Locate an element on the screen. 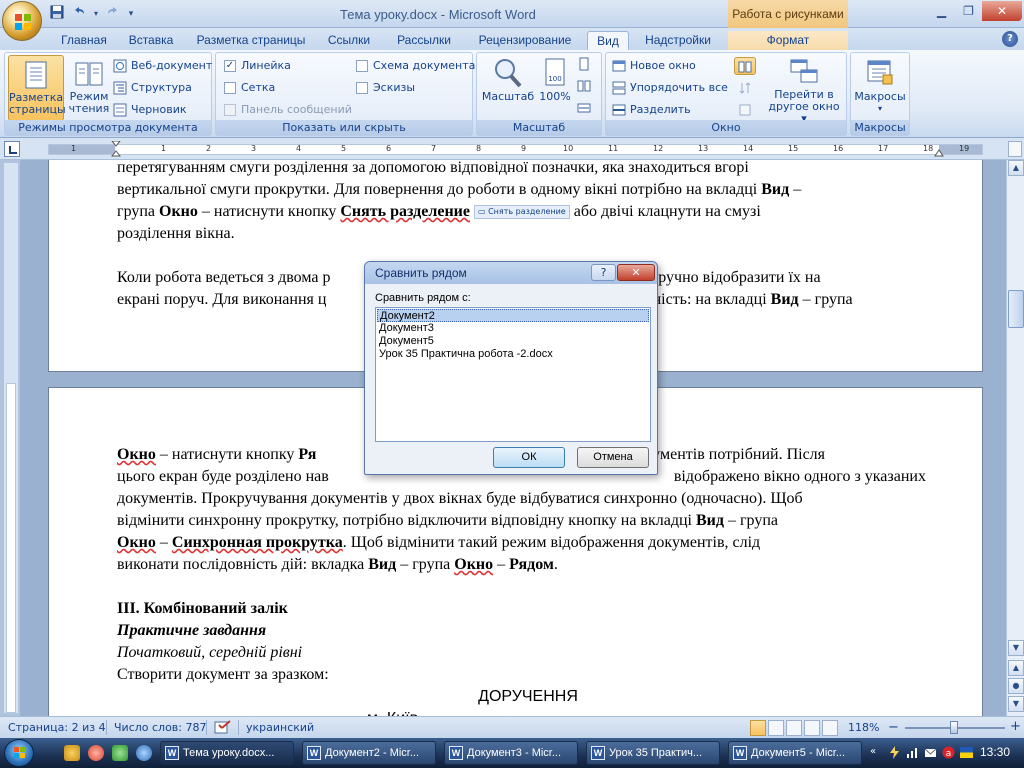 The width and height of the screenshot is (1024, 768). view-side-by-side-button is located at coordinates (745, 66).